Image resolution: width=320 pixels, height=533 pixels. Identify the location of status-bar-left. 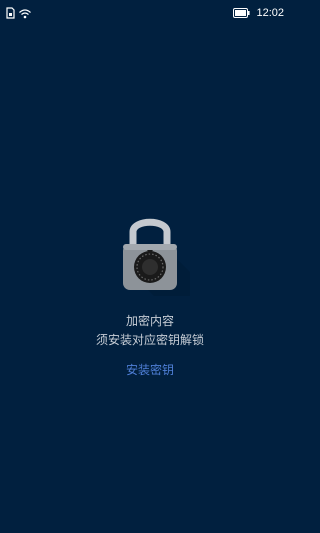
(18, 13).